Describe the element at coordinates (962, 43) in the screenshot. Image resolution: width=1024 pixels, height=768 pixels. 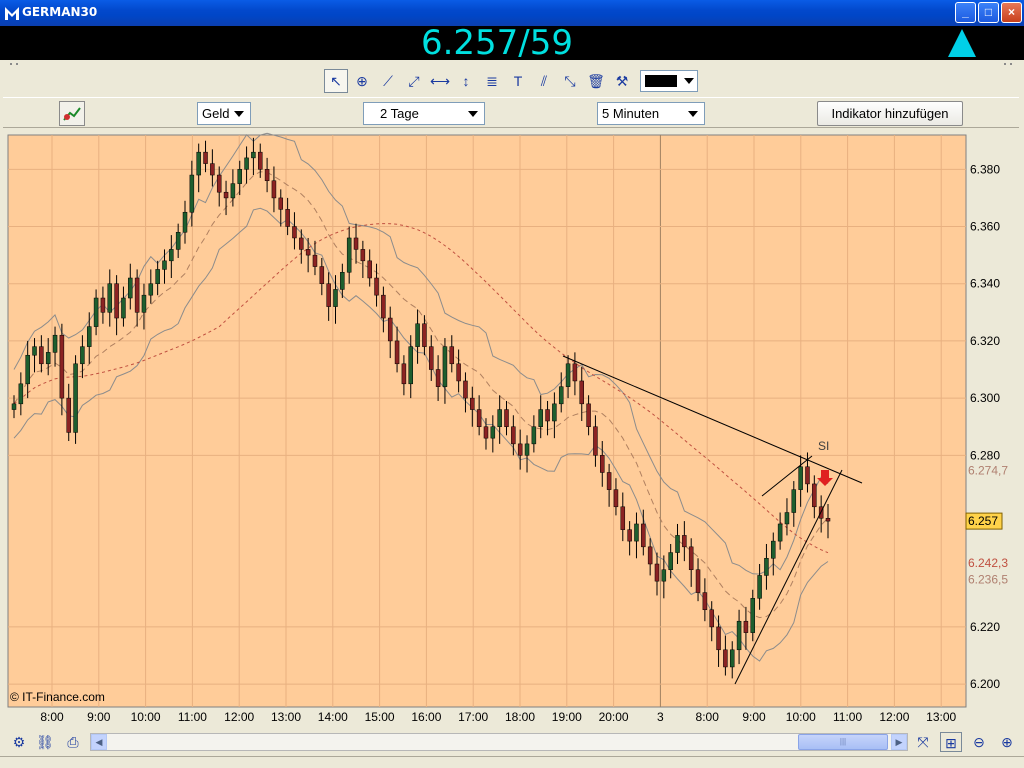
I see `up-arrow-icon` at that location.